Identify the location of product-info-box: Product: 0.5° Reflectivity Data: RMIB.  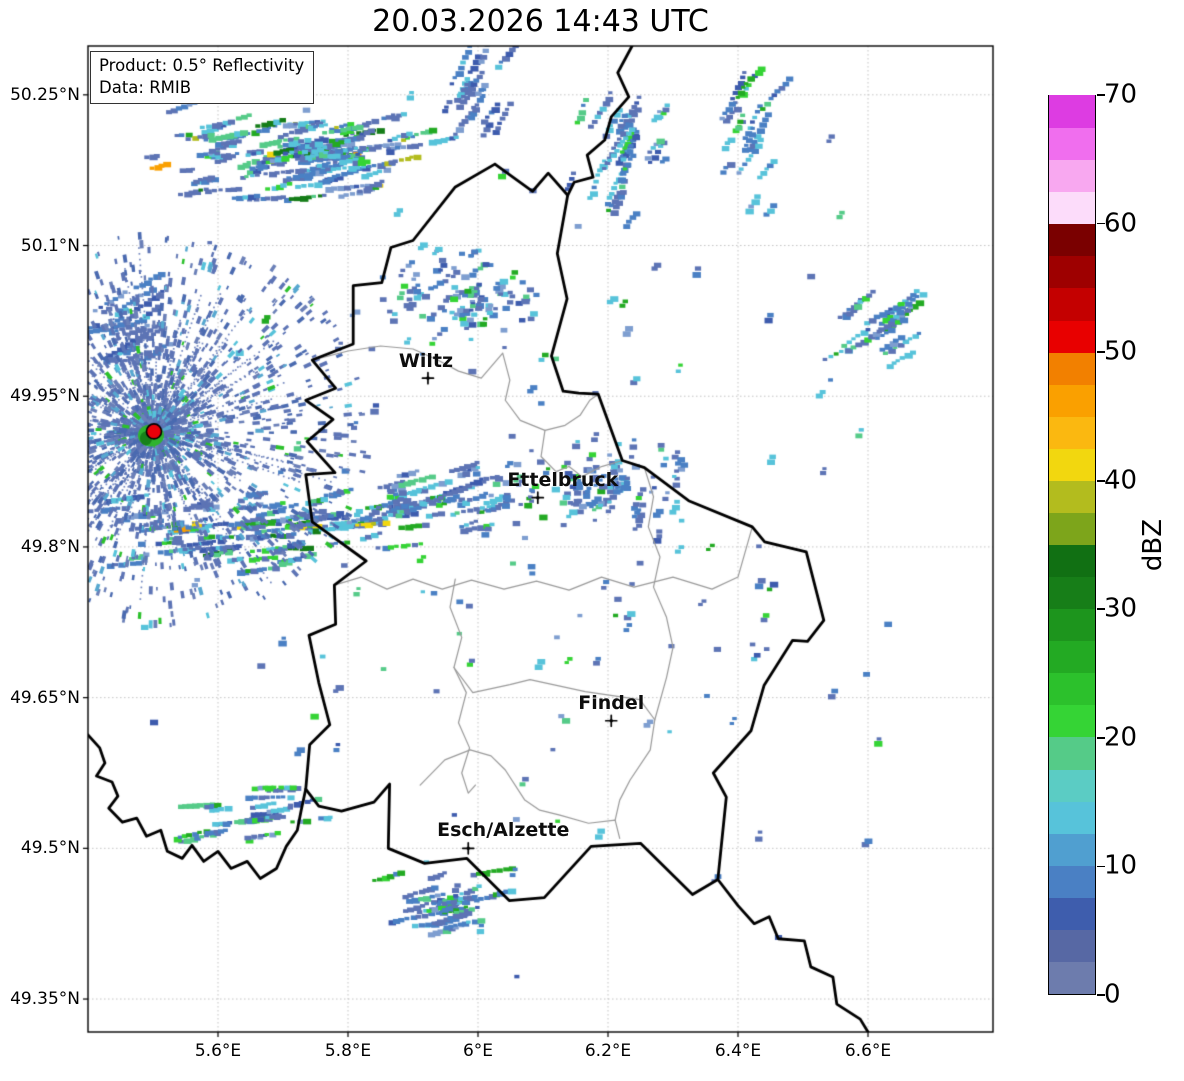
(202, 77).